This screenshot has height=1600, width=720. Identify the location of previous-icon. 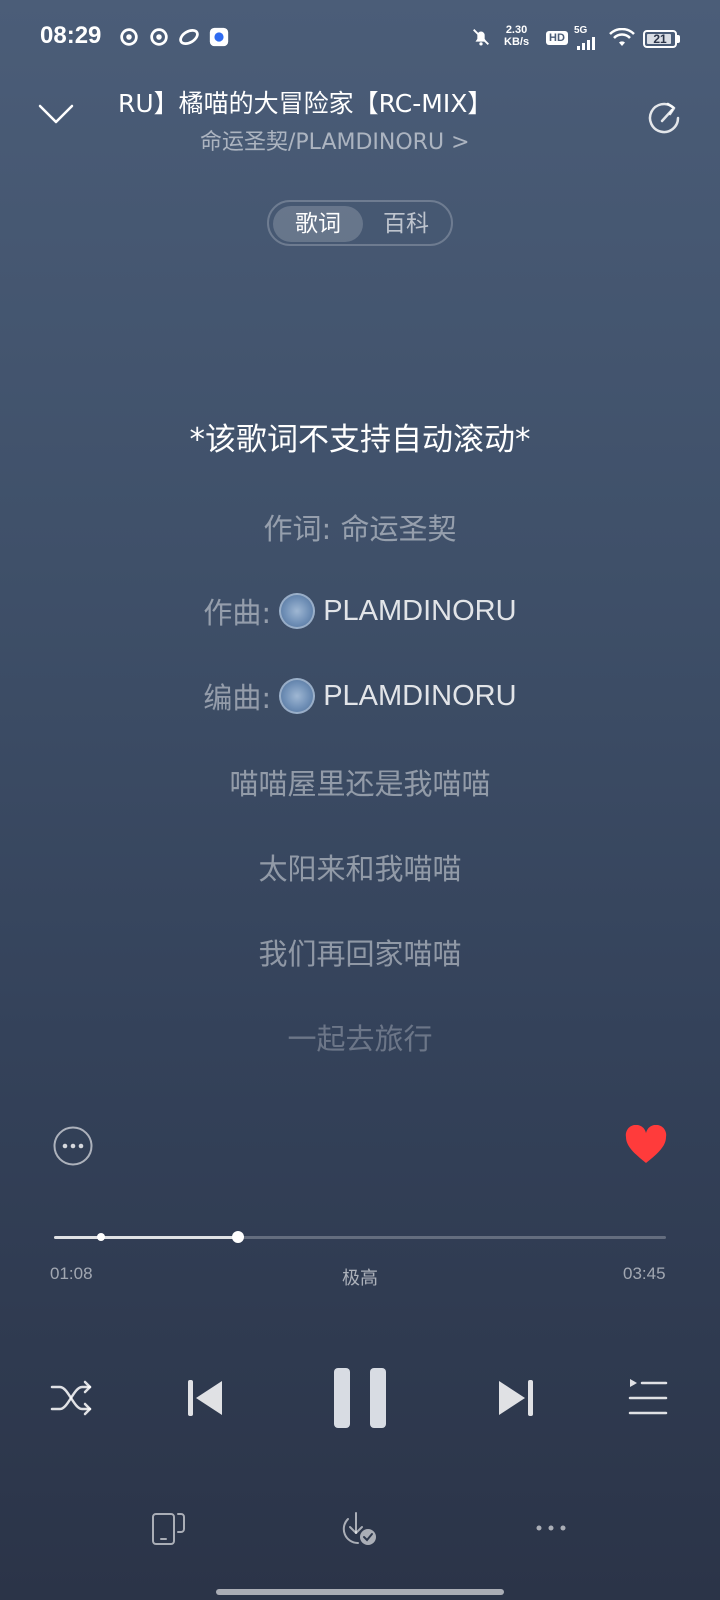
(206, 1398).